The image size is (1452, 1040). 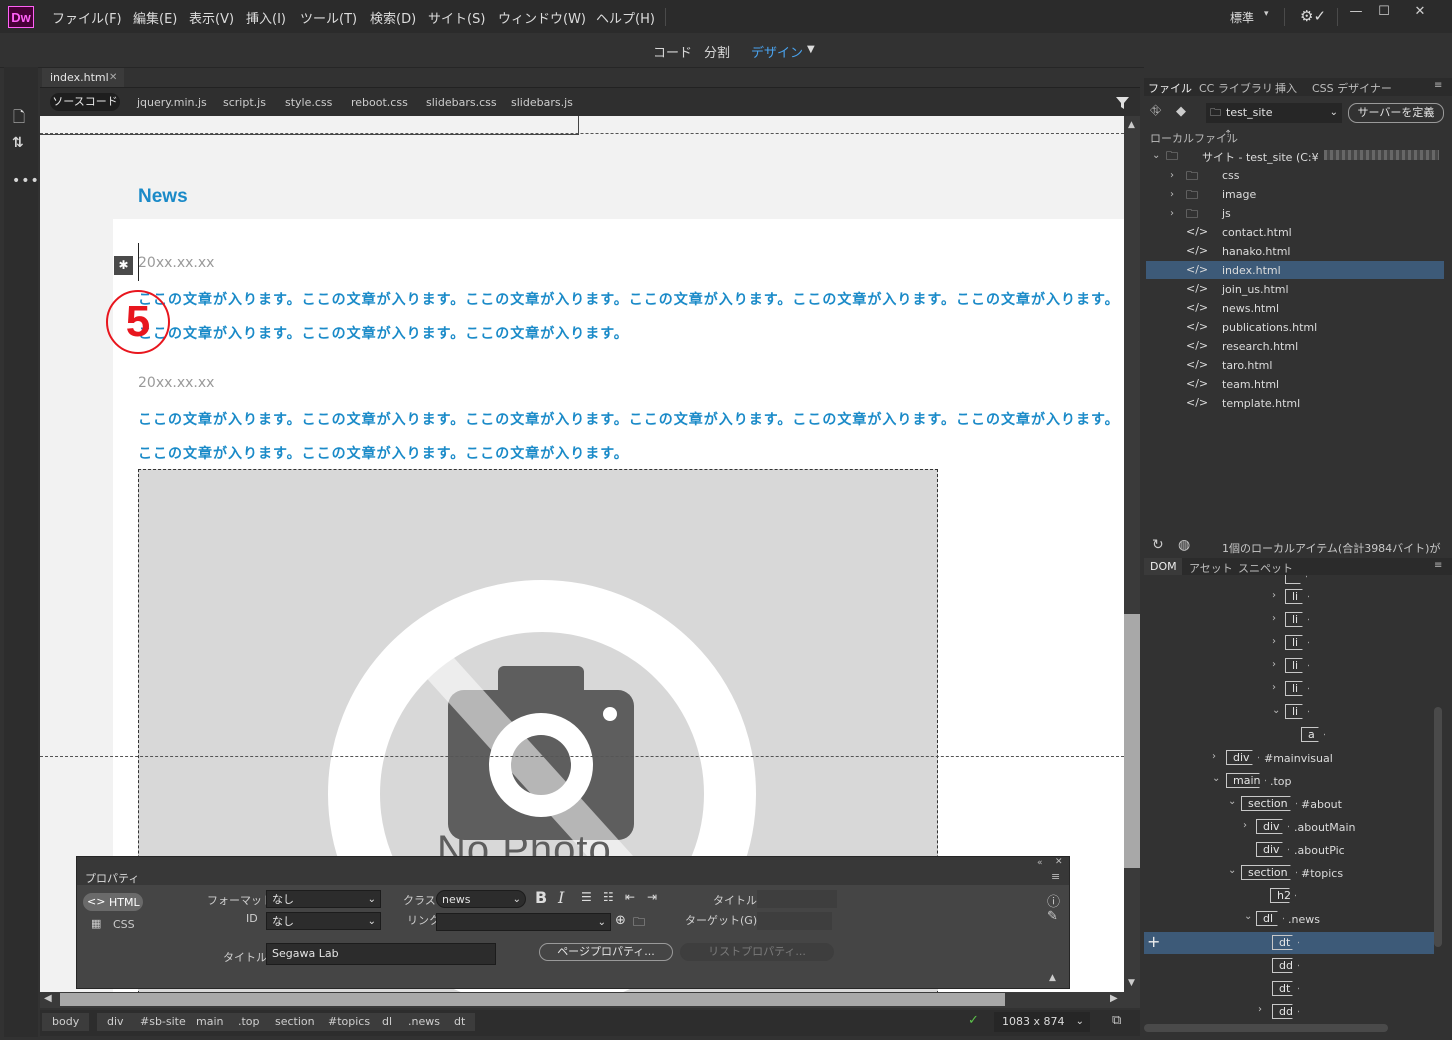 I want to click on unordered-list-icon: ☰, so click(x=586, y=897).